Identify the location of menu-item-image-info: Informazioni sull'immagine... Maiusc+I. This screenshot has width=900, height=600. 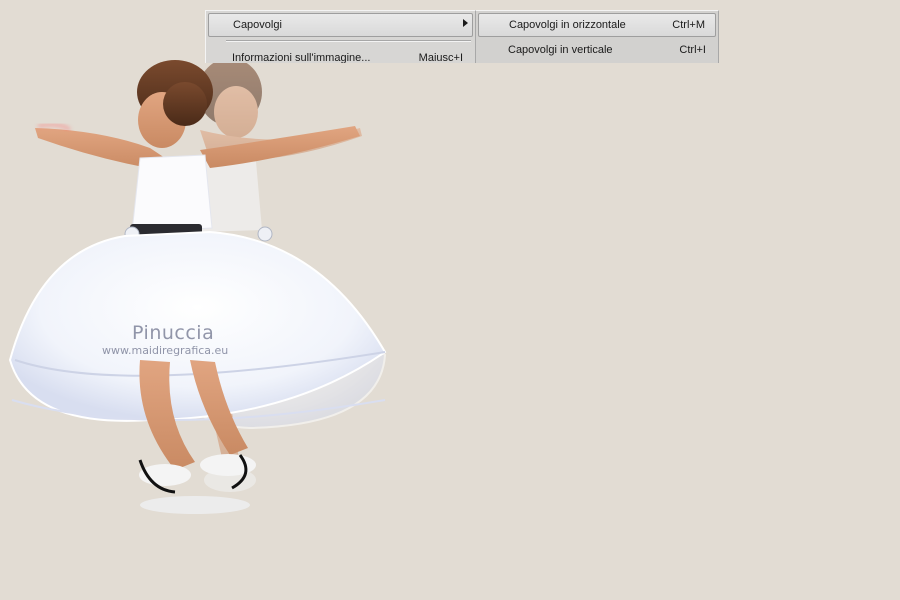
(340, 55).